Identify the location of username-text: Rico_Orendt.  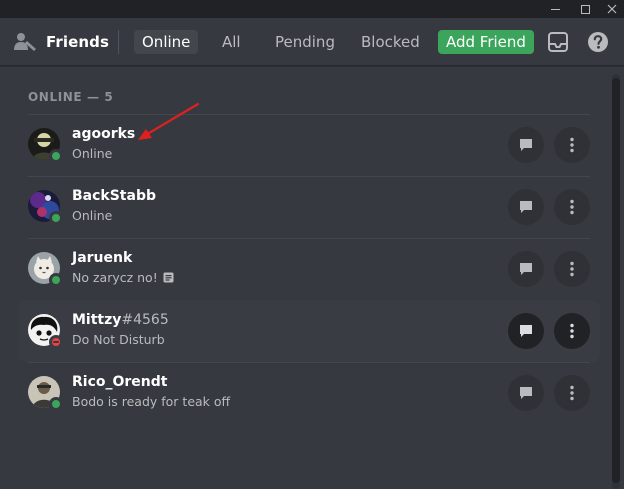
(120, 382).